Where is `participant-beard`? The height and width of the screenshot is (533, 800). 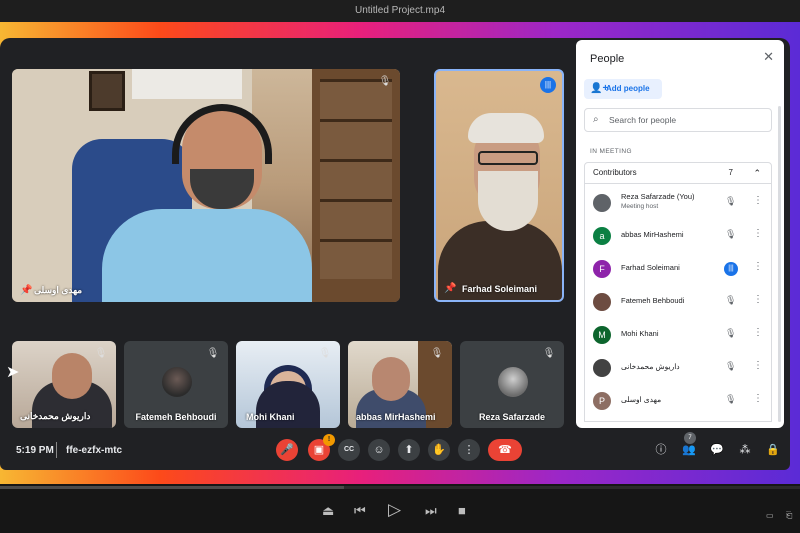
participant-beard is located at coordinates (508, 201).